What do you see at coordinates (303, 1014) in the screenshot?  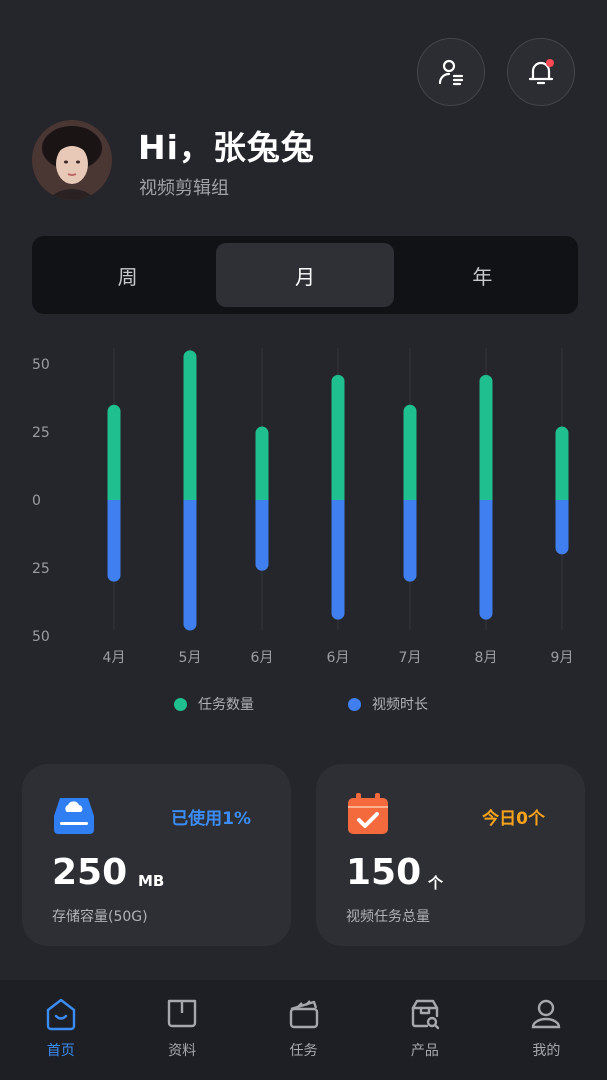 I see `clapperboard-icon` at bounding box center [303, 1014].